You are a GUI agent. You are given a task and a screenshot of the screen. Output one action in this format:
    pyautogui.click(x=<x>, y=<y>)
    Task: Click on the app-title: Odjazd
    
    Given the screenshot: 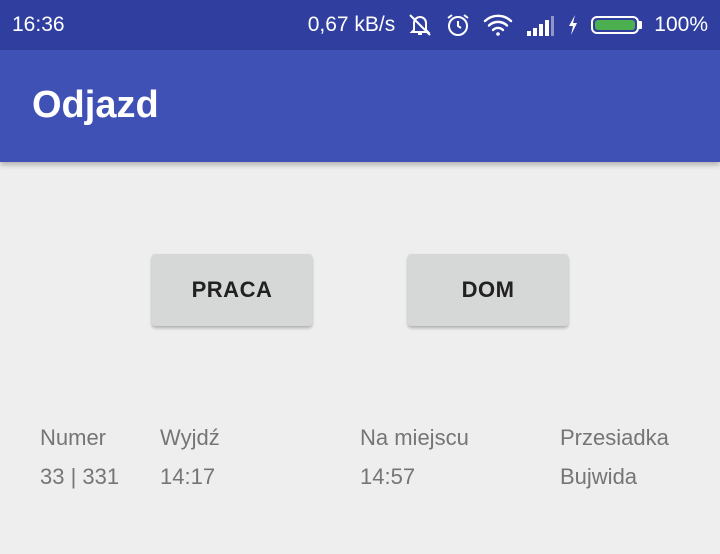 What is the action you would take?
    pyautogui.click(x=95, y=105)
    